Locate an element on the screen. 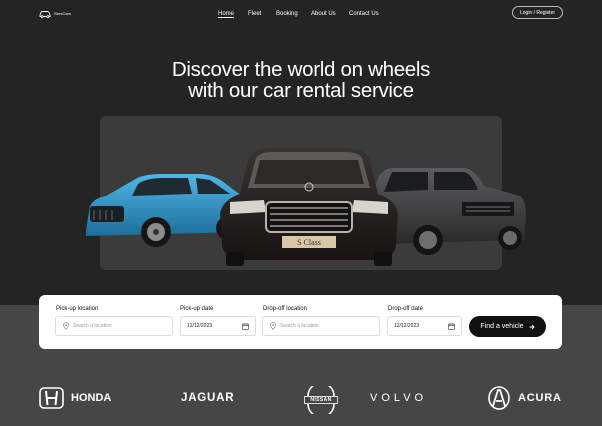 The width and height of the screenshot is (602, 426). dropoff-date-label: Drop-off date is located at coordinates (405, 309).